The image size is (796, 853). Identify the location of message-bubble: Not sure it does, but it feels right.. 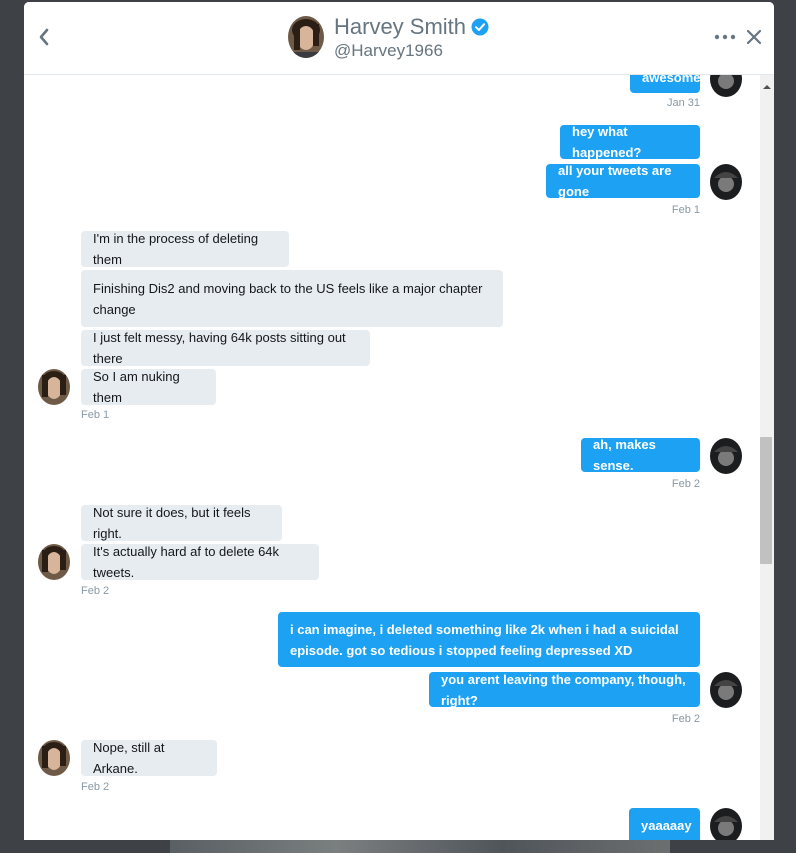
(181, 523).